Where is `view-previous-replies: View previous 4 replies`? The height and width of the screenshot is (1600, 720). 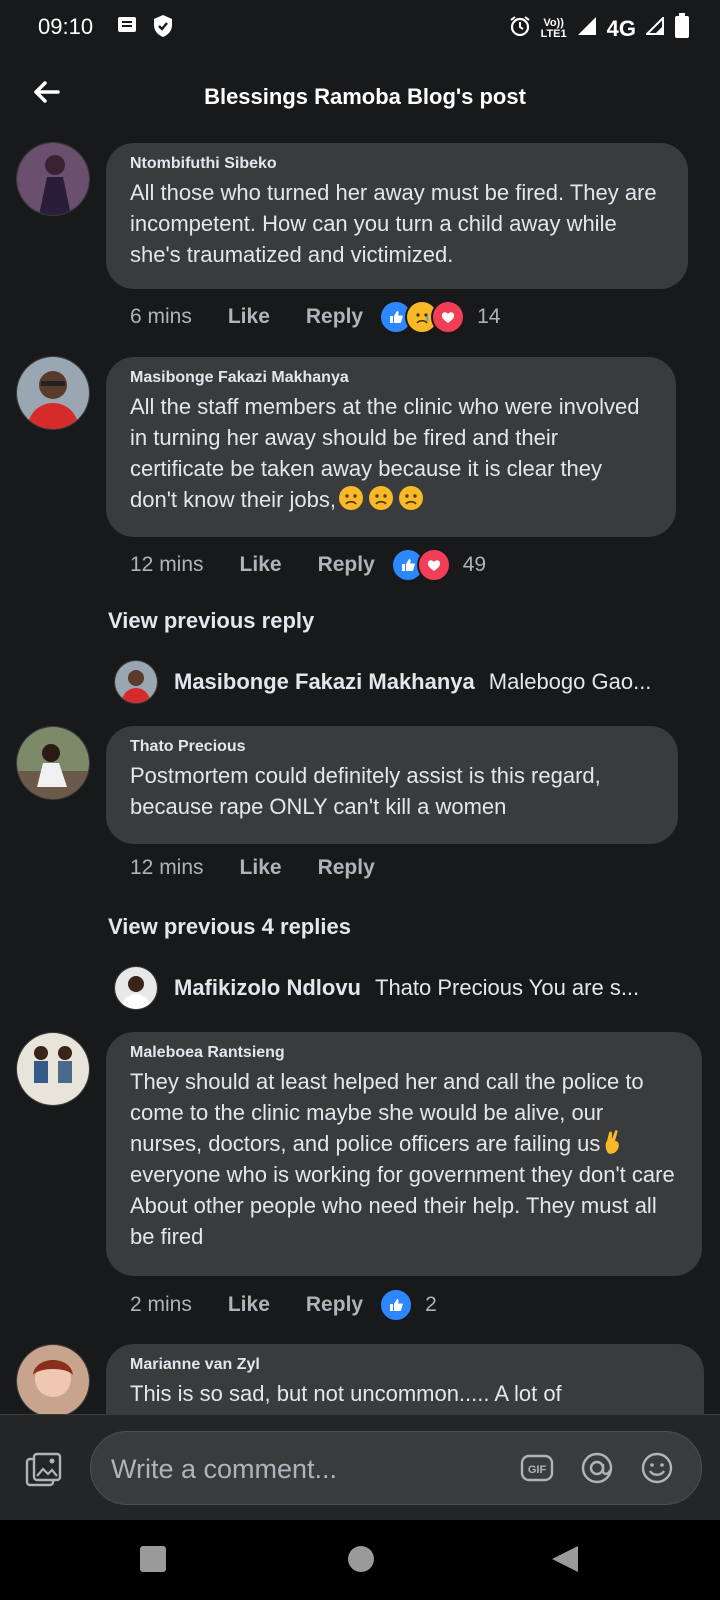 view-previous-replies: View previous 4 replies is located at coordinates (229, 927).